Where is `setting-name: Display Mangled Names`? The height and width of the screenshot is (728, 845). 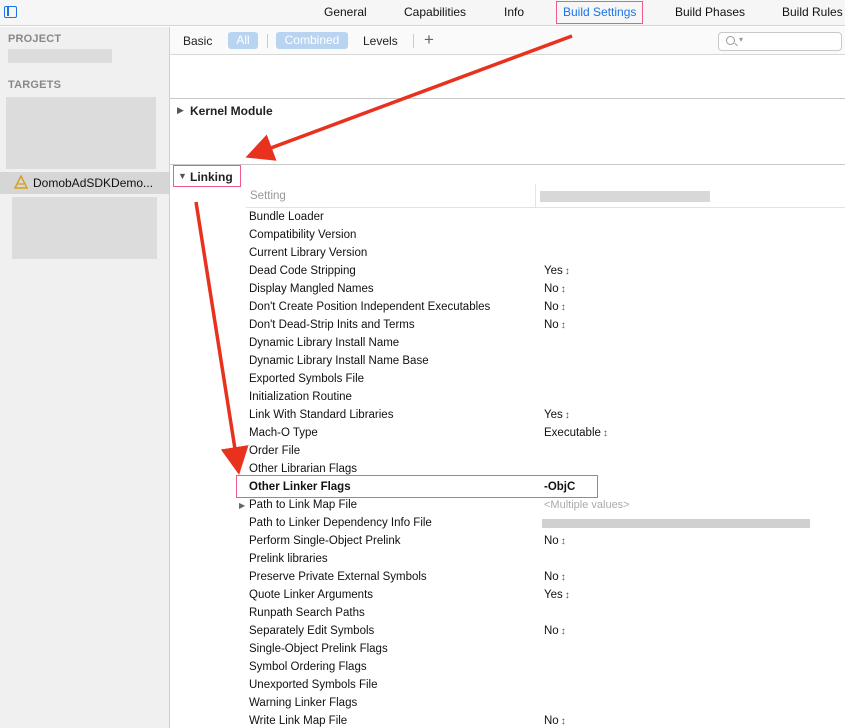 setting-name: Display Mangled Names is located at coordinates (311, 289).